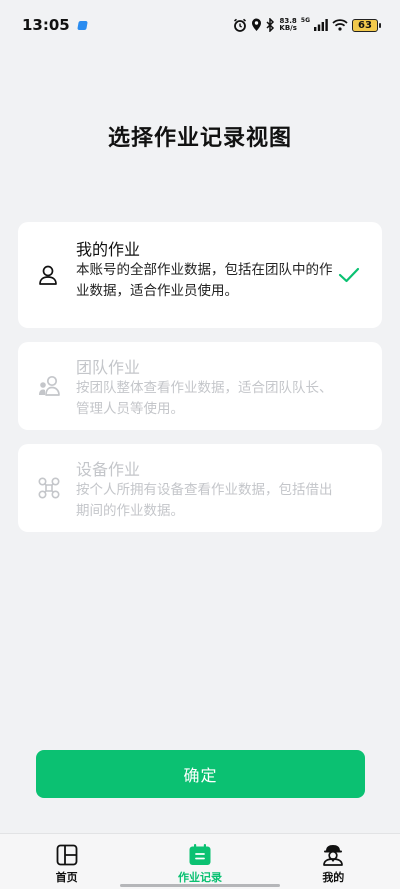  I want to click on option-description: 按团队整体查看作业数据，适合团队队长、管理人员等使用。, so click(204, 398).